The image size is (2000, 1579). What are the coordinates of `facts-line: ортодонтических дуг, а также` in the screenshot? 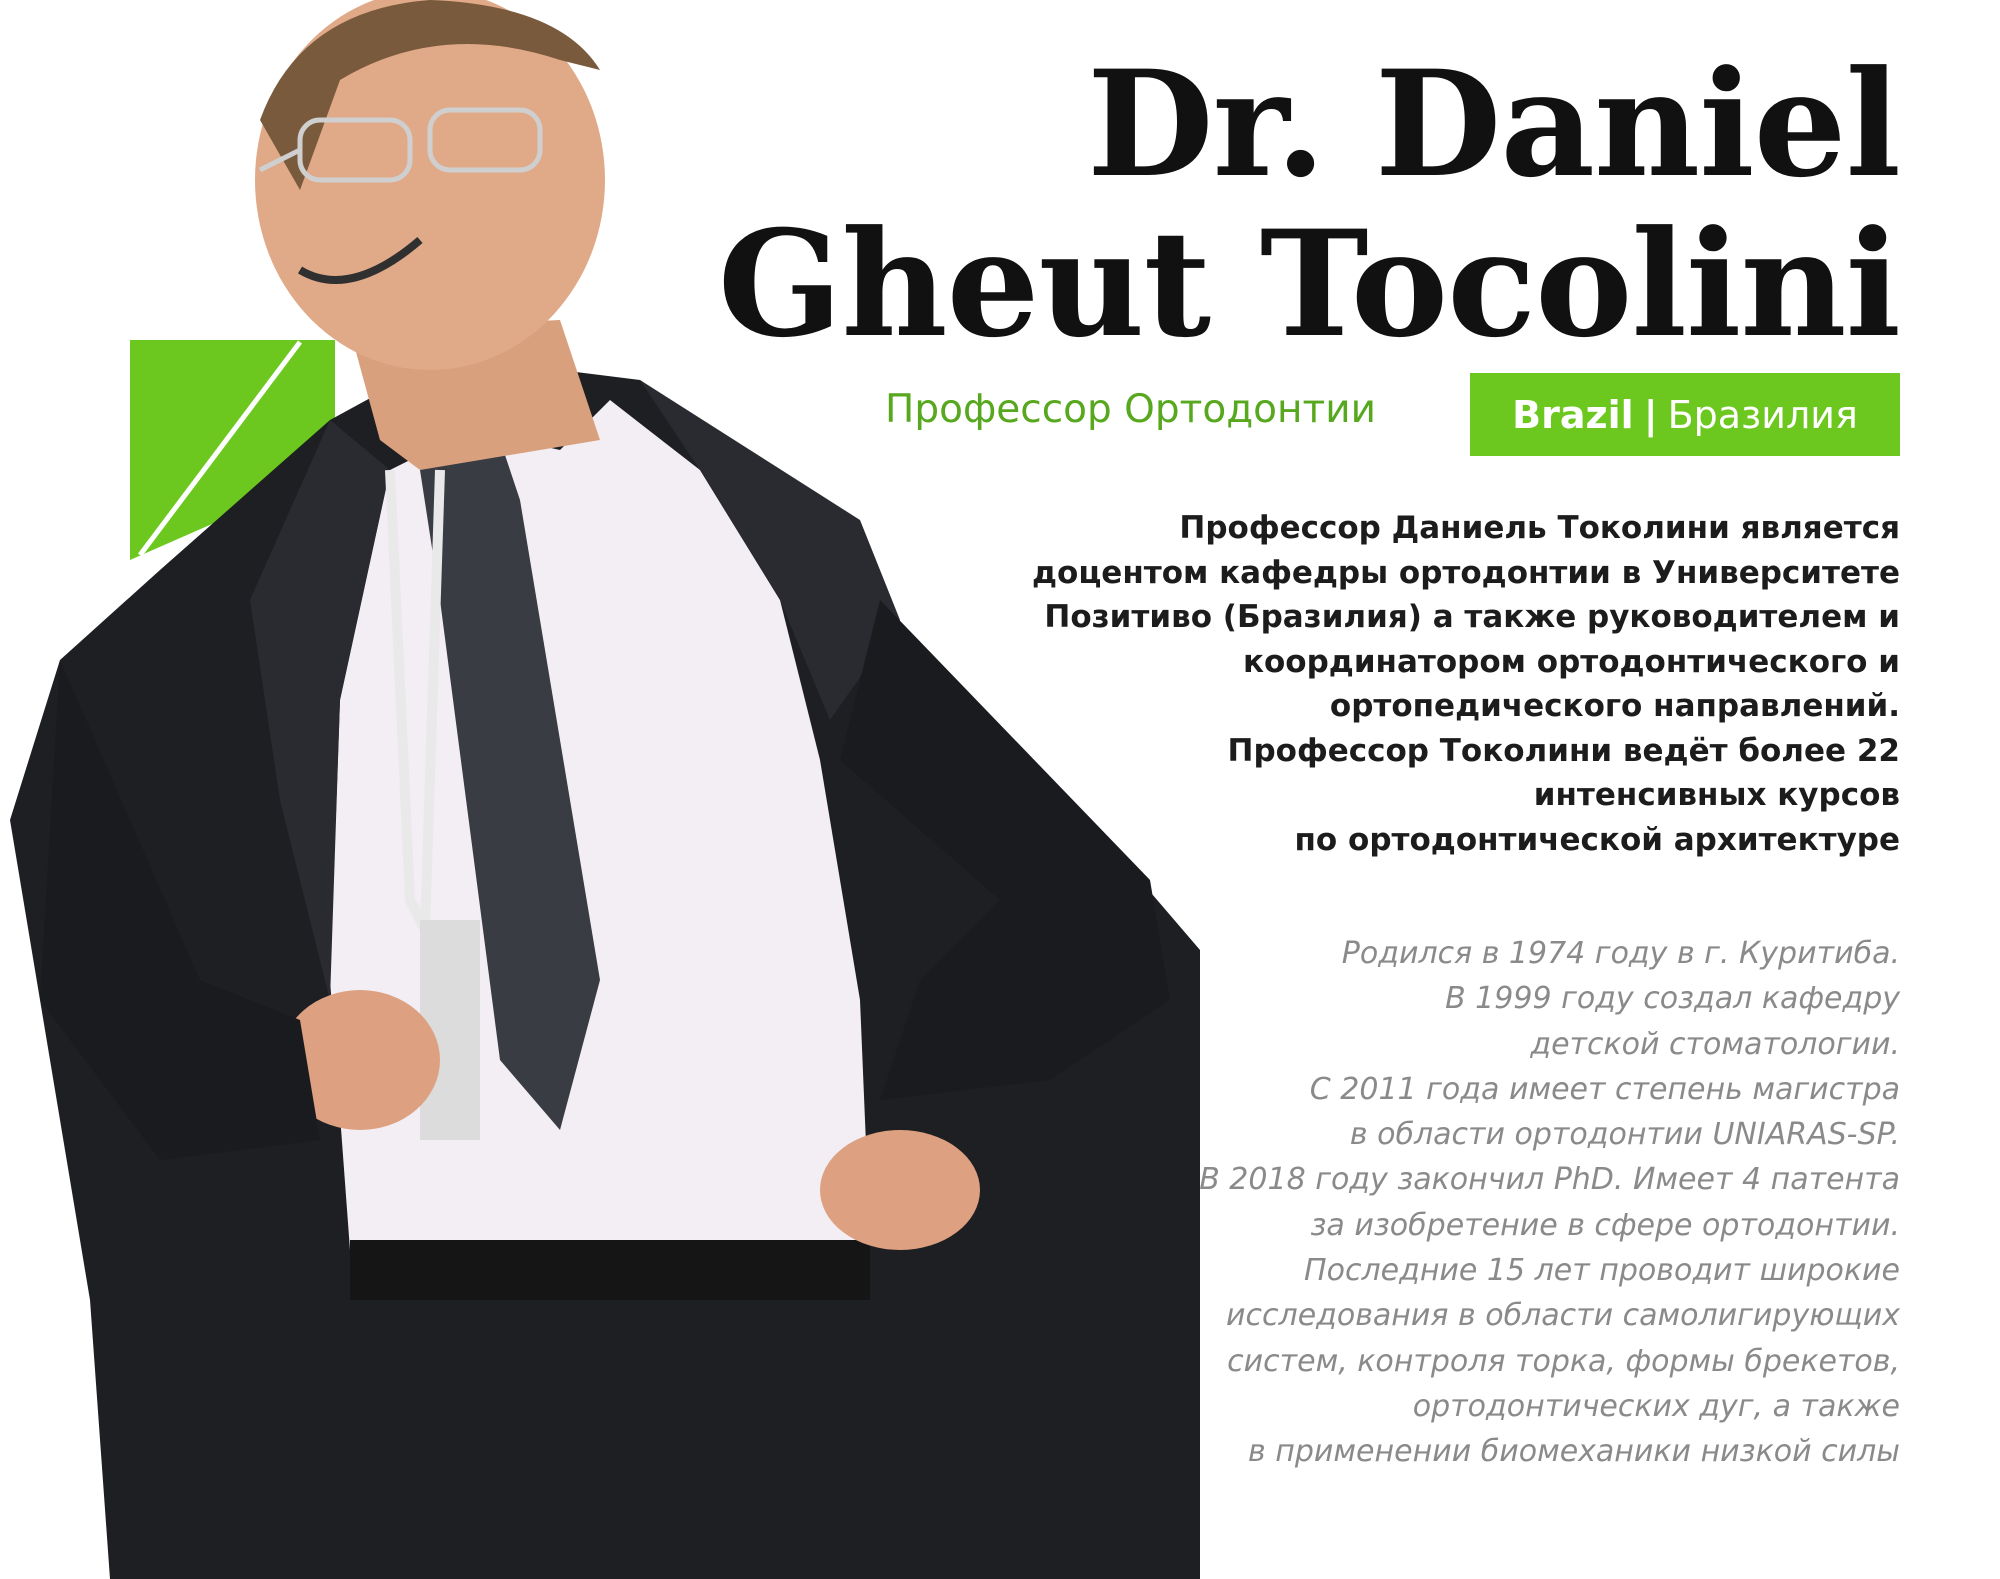 It's located at (1656, 1406).